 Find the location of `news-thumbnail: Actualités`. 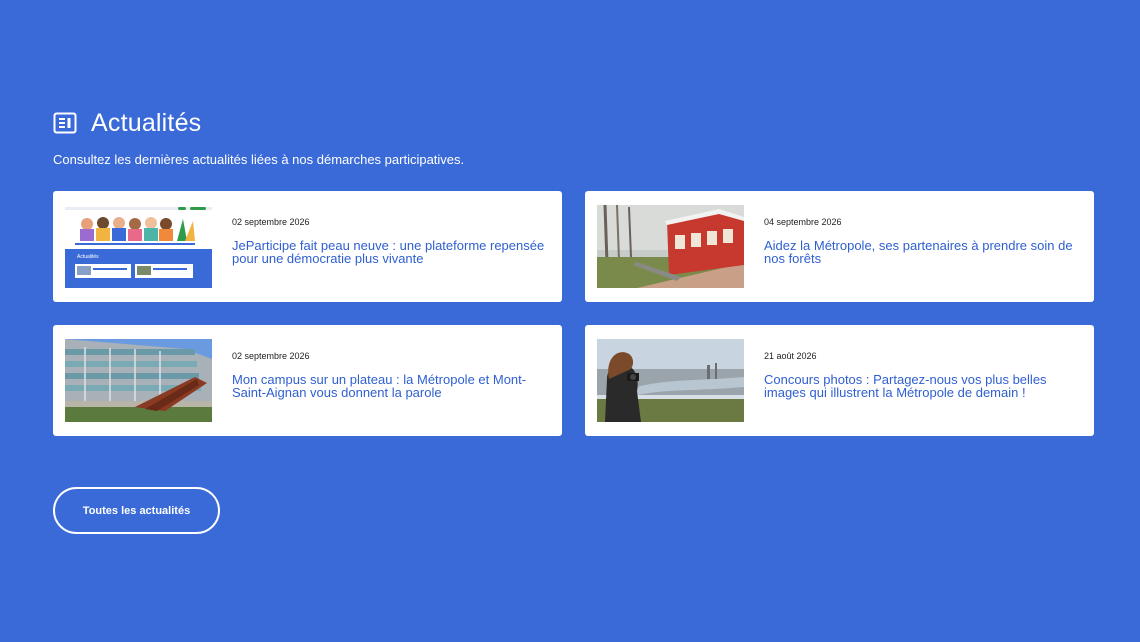

news-thumbnail: Actualités is located at coordinates (138, 246).